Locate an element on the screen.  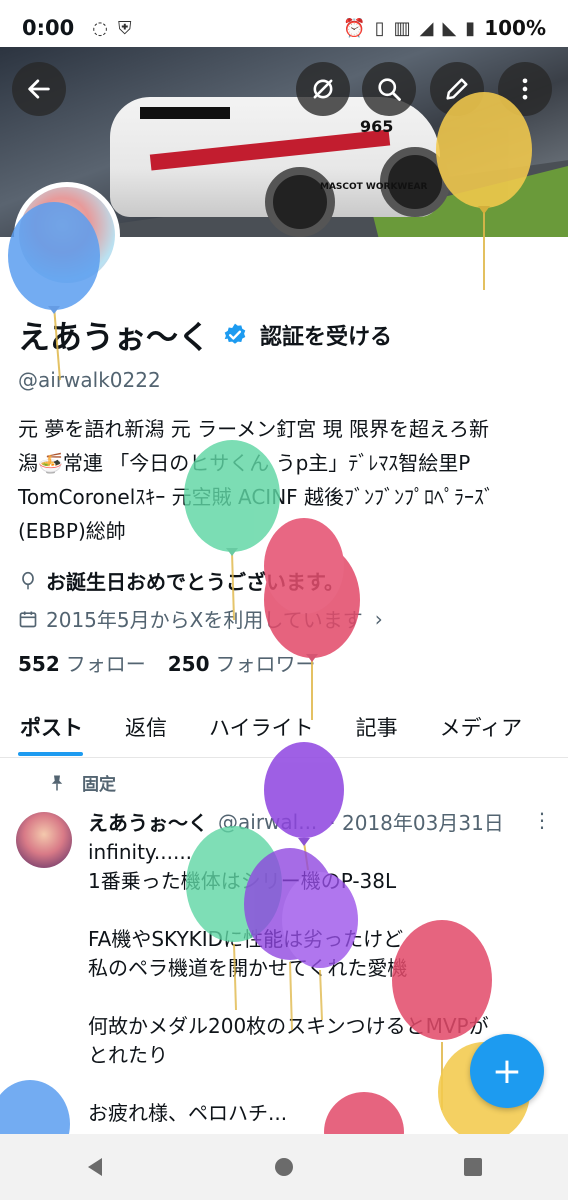
back-button is located at coordinates (39, 89).